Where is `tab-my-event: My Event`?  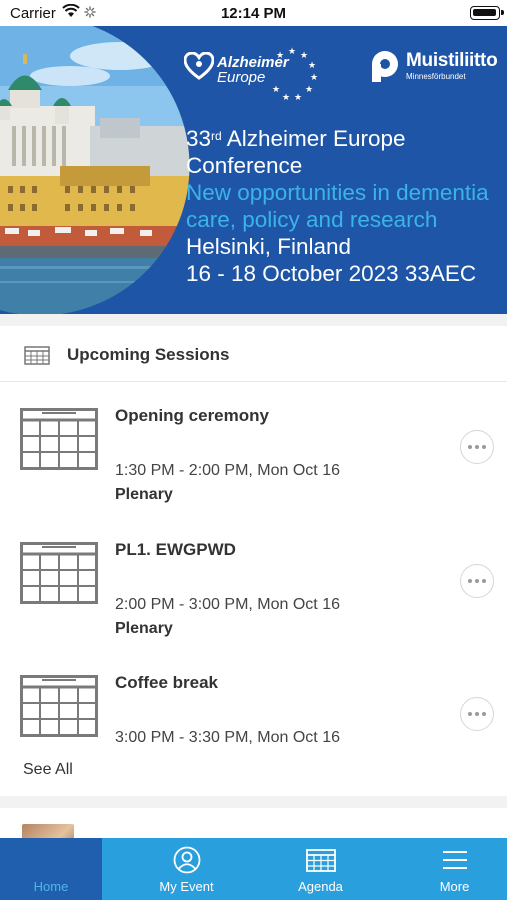
tab-my-event: My Event is located at coordinates (186, 869).